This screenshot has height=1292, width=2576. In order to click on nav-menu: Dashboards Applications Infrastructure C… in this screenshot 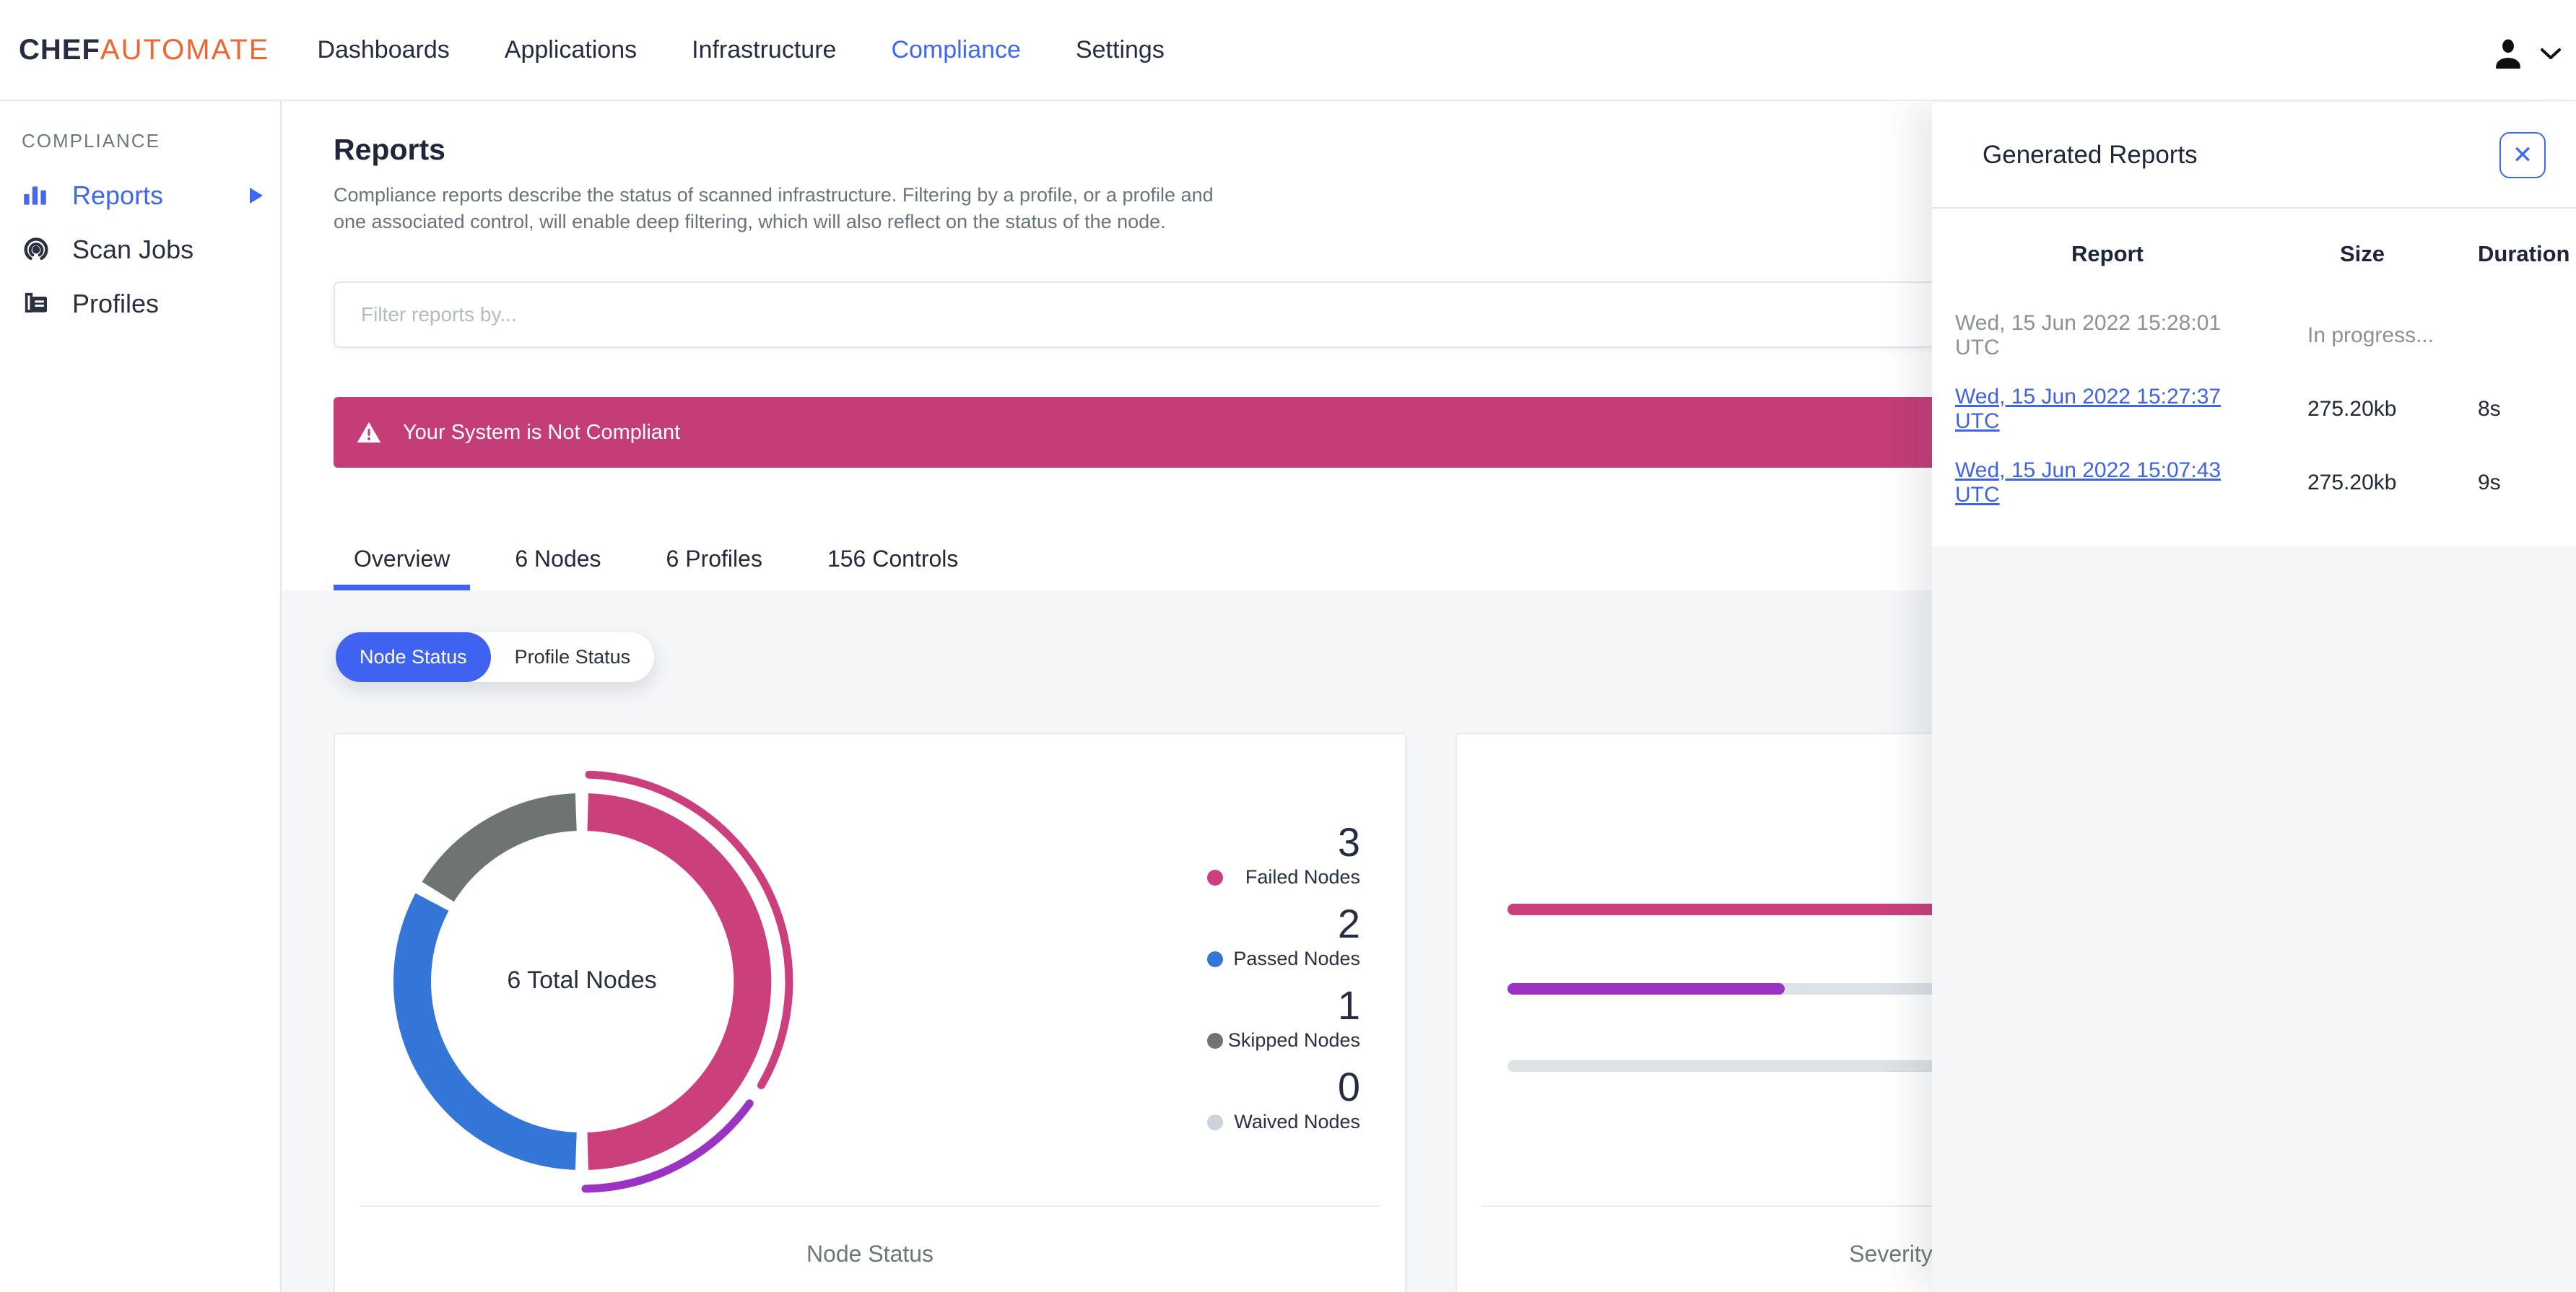, I will do `click(740, 50)`.